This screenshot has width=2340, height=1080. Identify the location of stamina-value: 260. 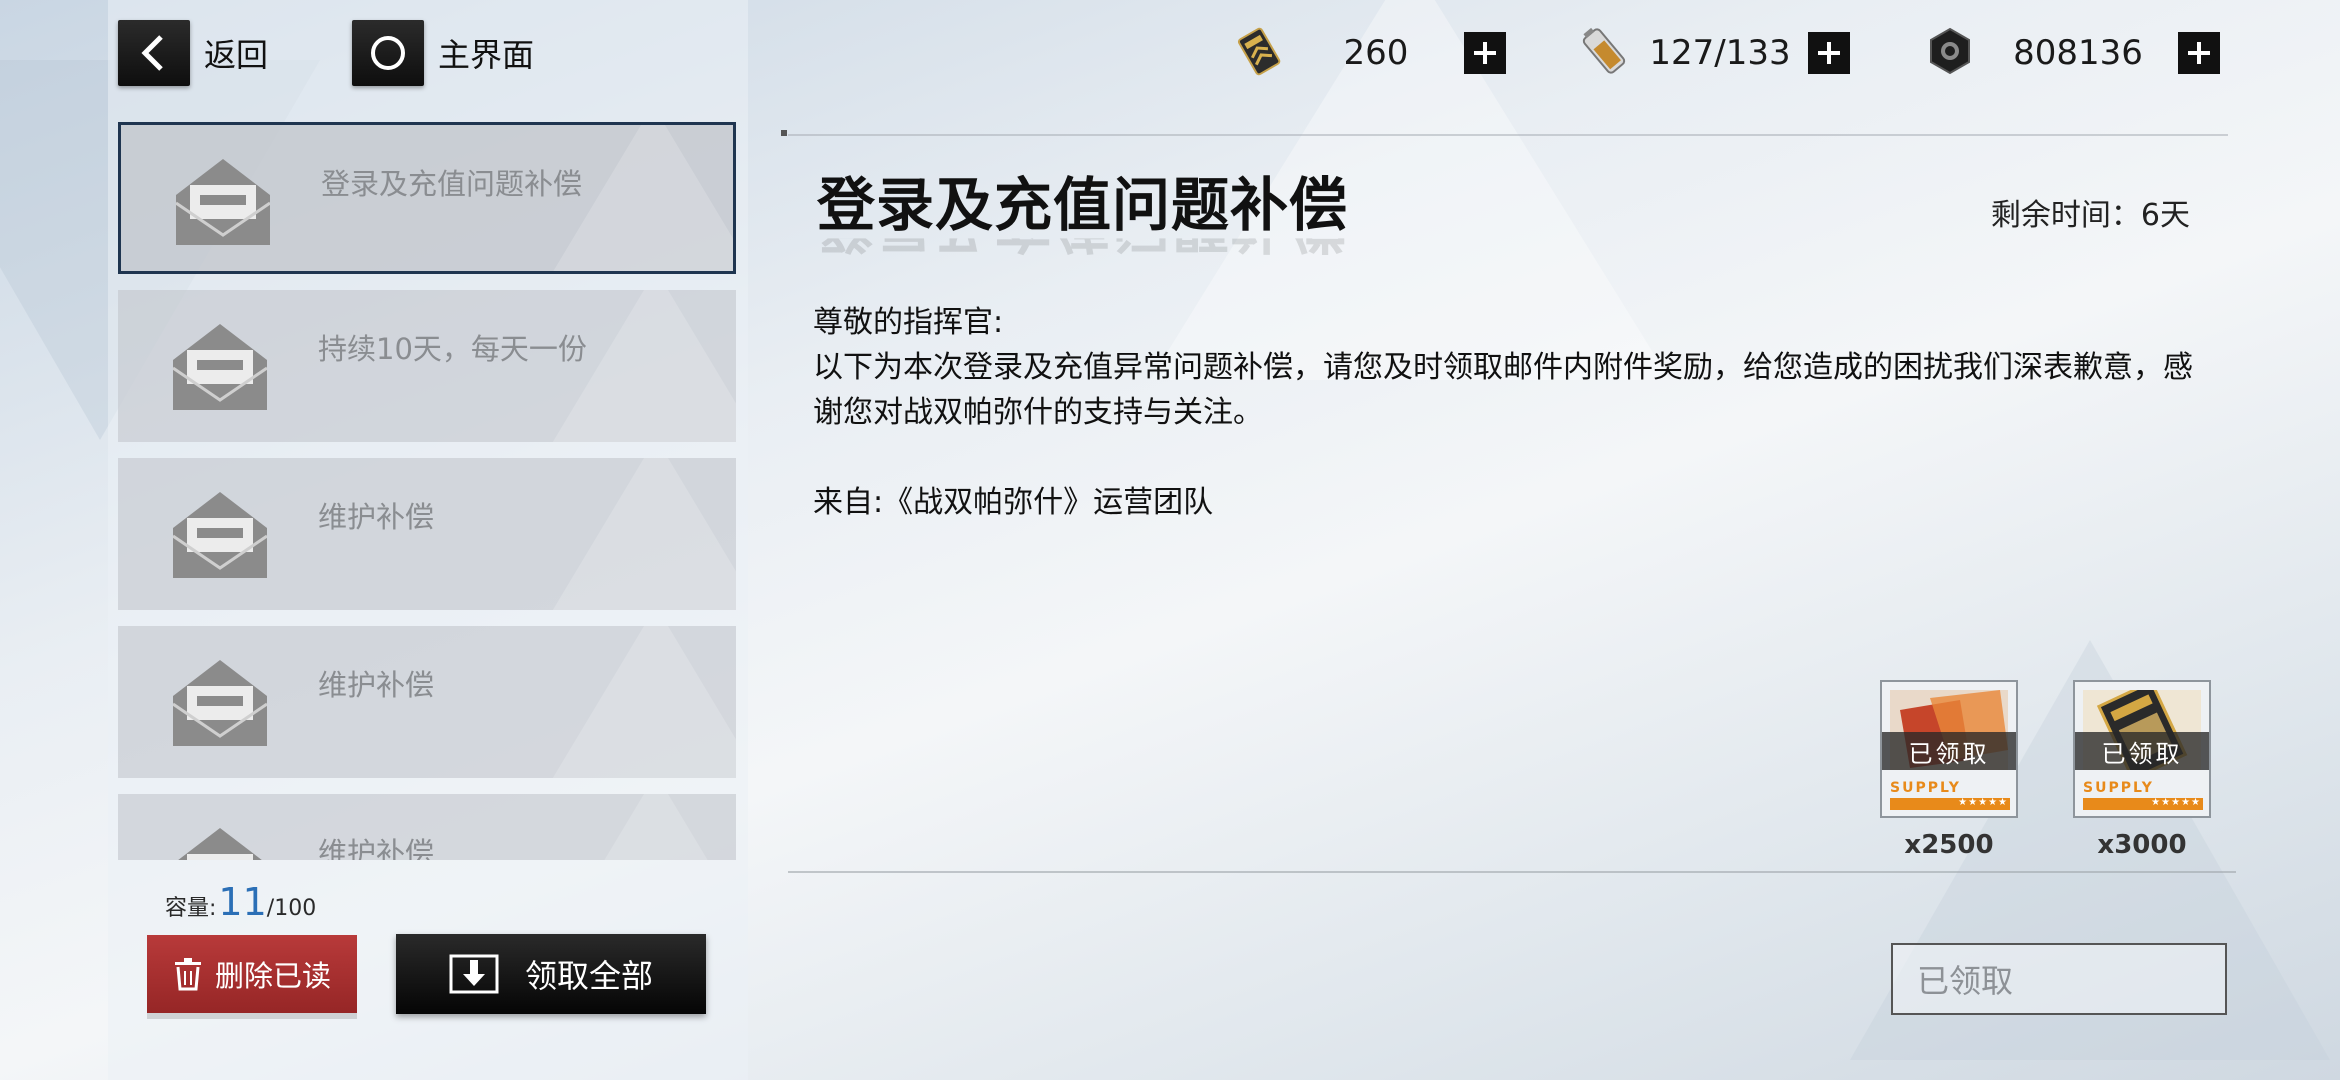
(1376, 53).